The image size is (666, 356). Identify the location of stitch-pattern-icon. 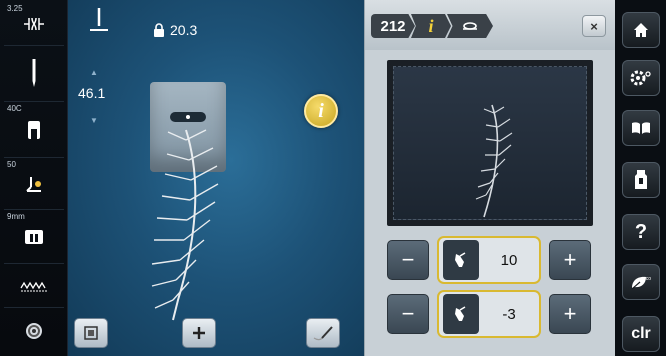
(33, 286).